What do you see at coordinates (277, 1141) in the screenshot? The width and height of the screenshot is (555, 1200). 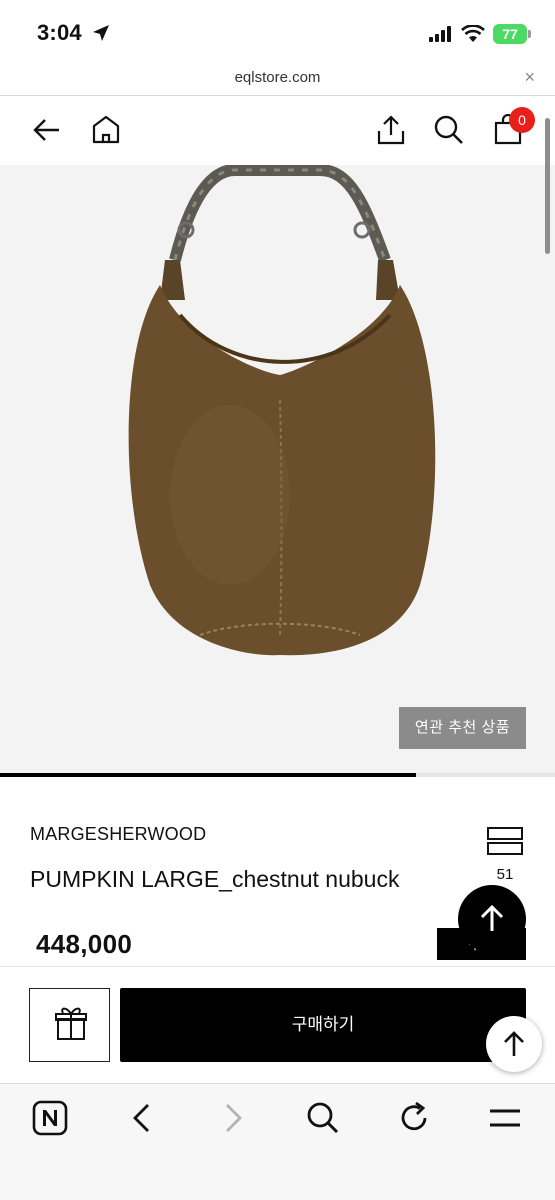 I see `browser-toolbar` at bounding box center [277, 1141].